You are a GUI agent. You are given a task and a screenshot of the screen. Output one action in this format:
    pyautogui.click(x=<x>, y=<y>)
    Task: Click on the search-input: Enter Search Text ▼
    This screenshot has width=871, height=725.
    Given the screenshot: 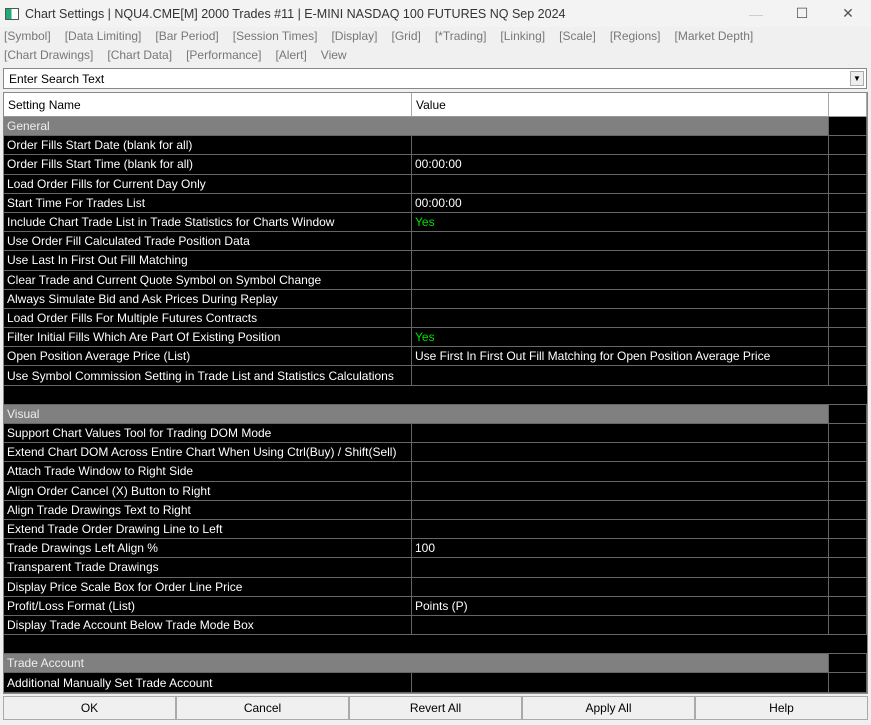 What is the action you would take?
    pyautogui.click(x=435, y=78)
    